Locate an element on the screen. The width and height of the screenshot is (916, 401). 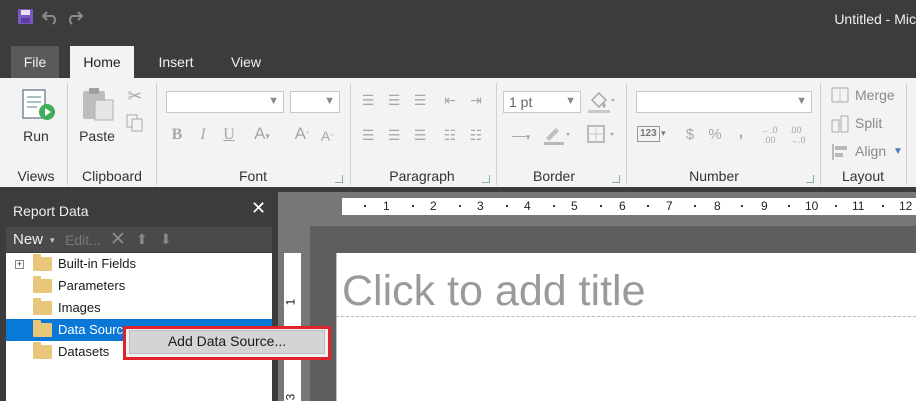
align-button: Align is located at coordinates (870, 151).